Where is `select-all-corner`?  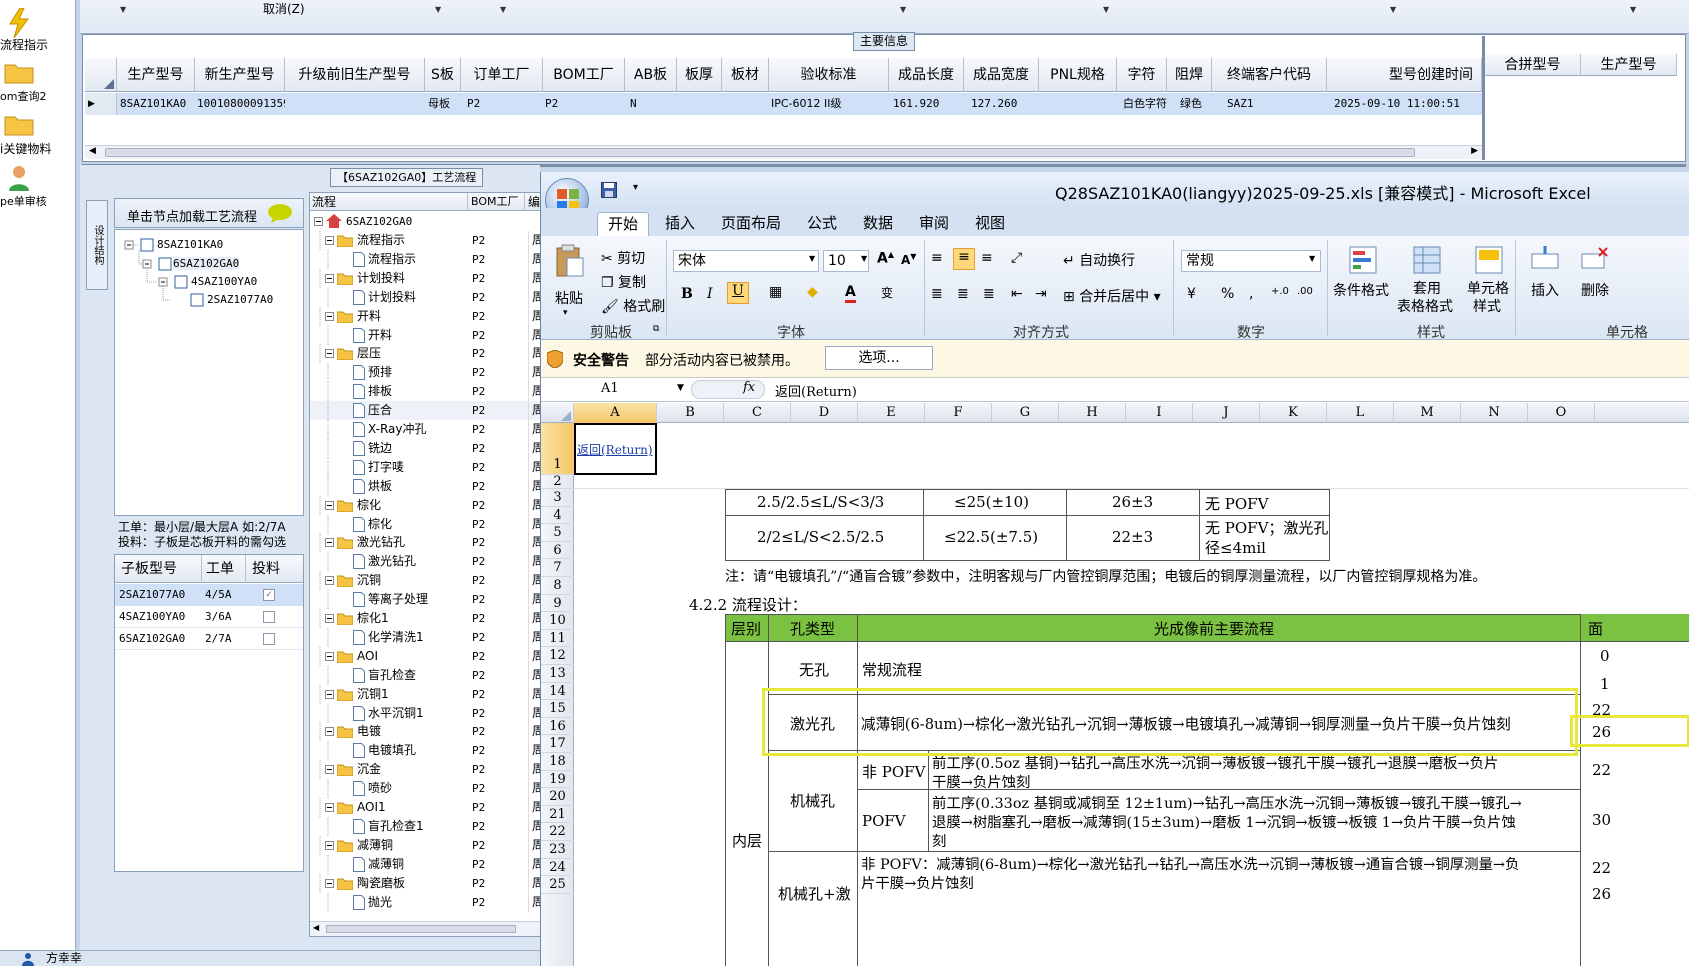
select-all-corner is located at coordinates (557, 413).